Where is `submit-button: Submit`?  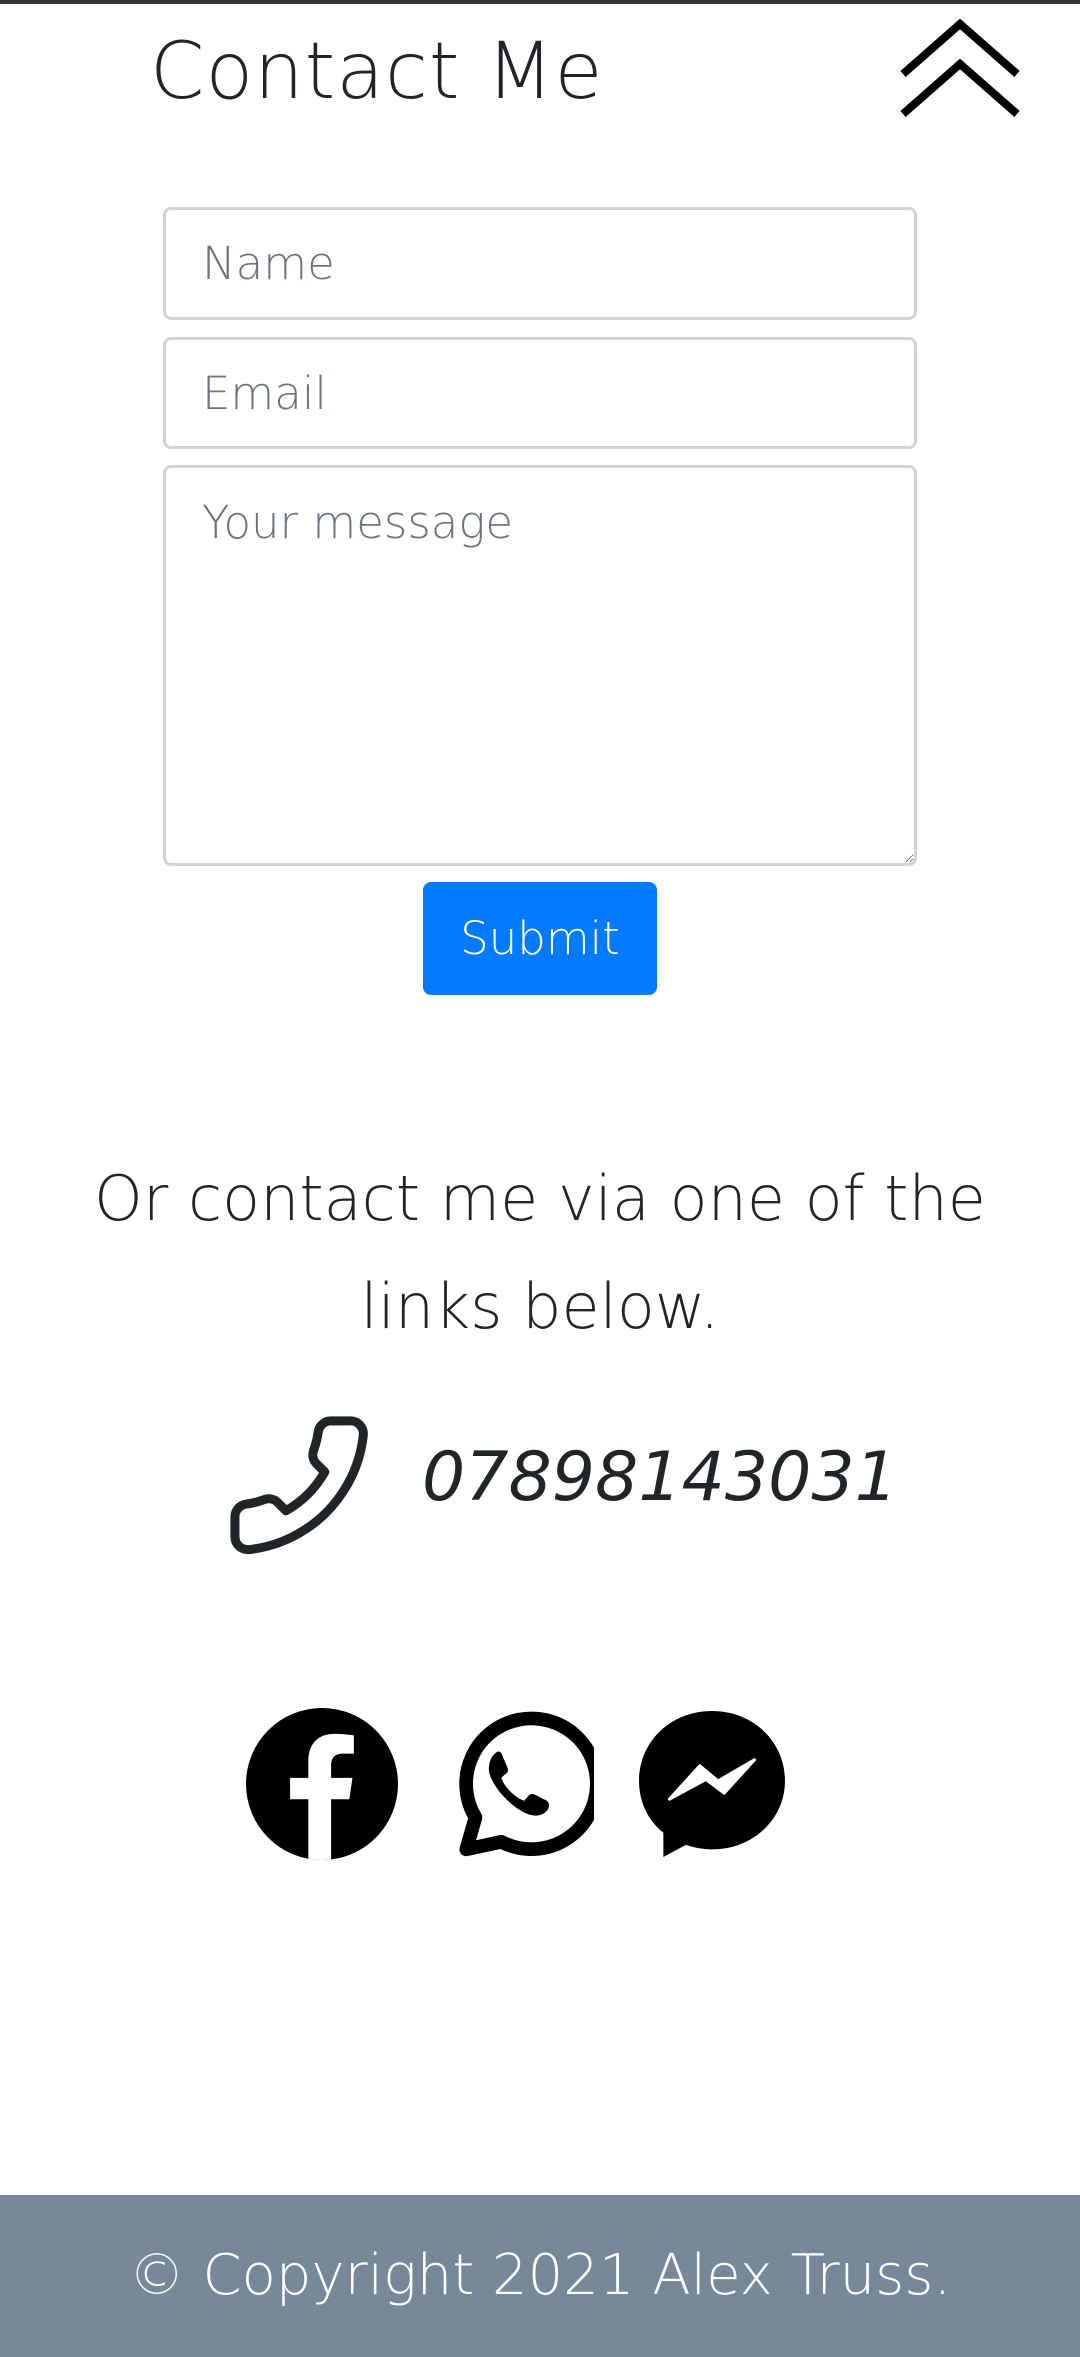 submit-button: Submit is located at coordinates (540, 938).